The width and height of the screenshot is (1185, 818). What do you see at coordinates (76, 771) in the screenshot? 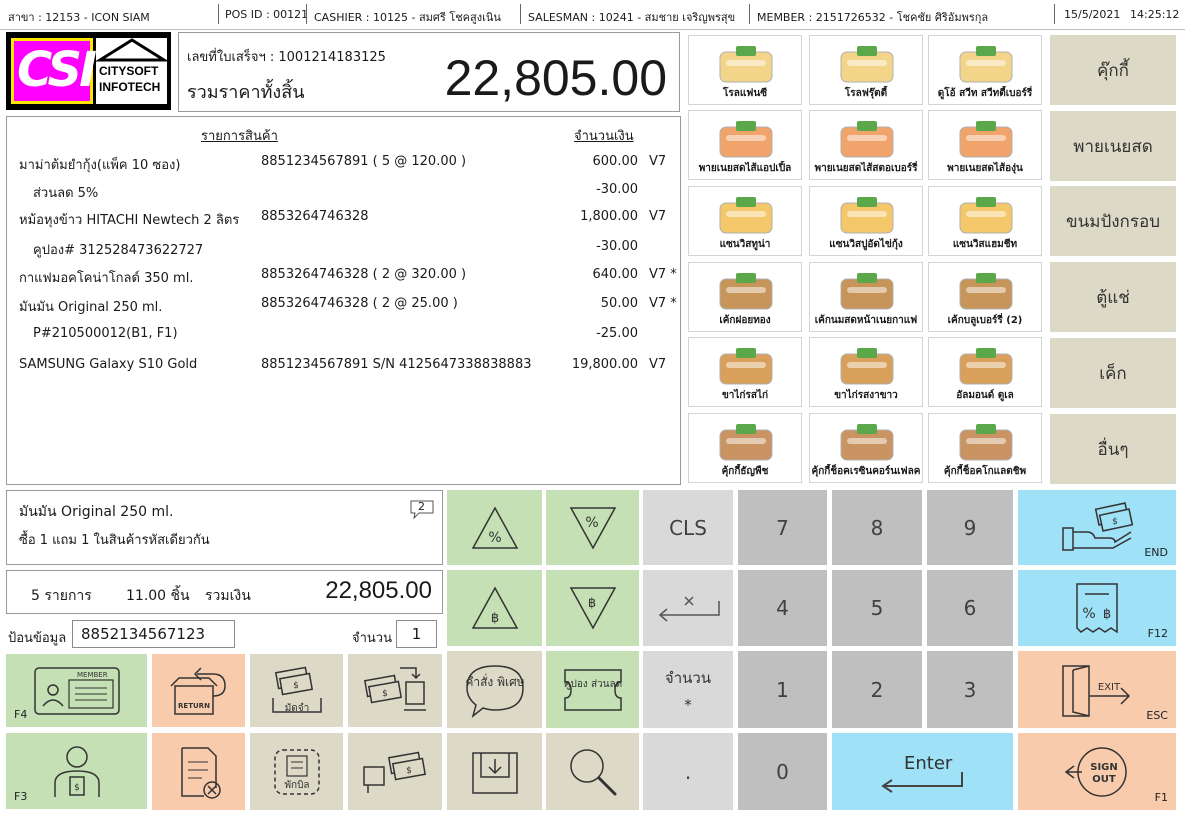
I see `customer-button: $ F3` at bounding box center [76, 771].